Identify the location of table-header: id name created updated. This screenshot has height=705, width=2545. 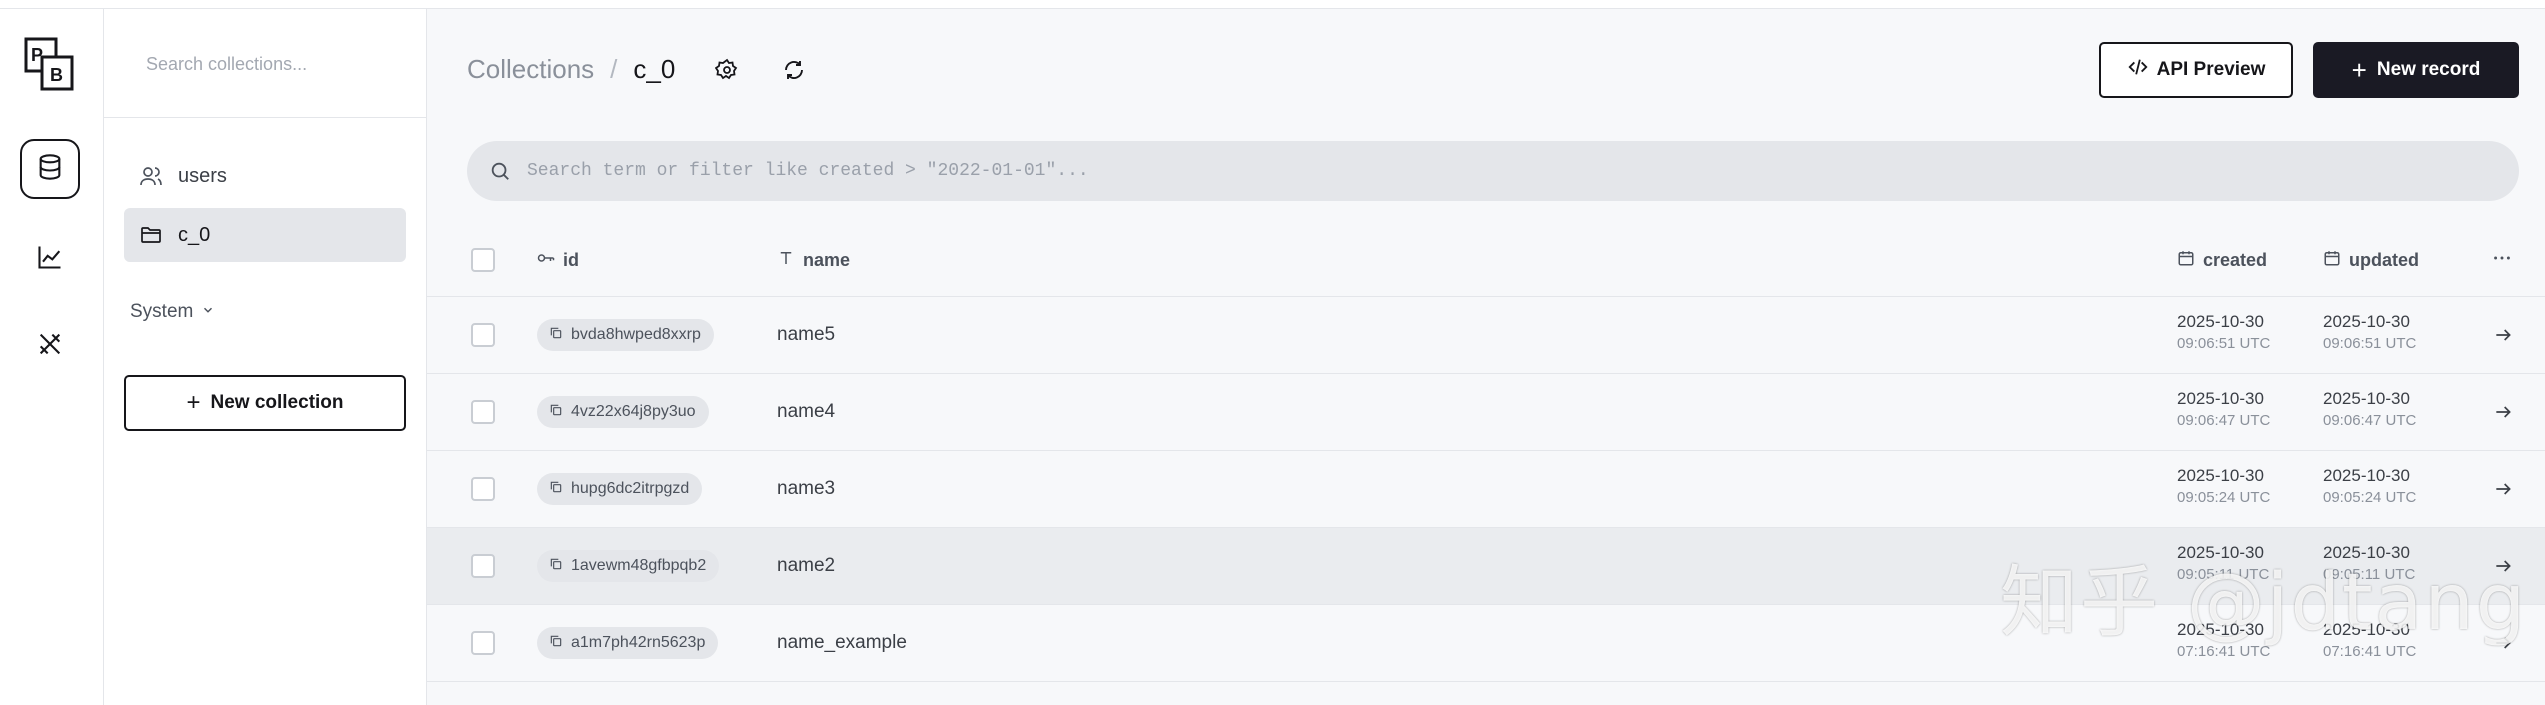
(1486, 260).